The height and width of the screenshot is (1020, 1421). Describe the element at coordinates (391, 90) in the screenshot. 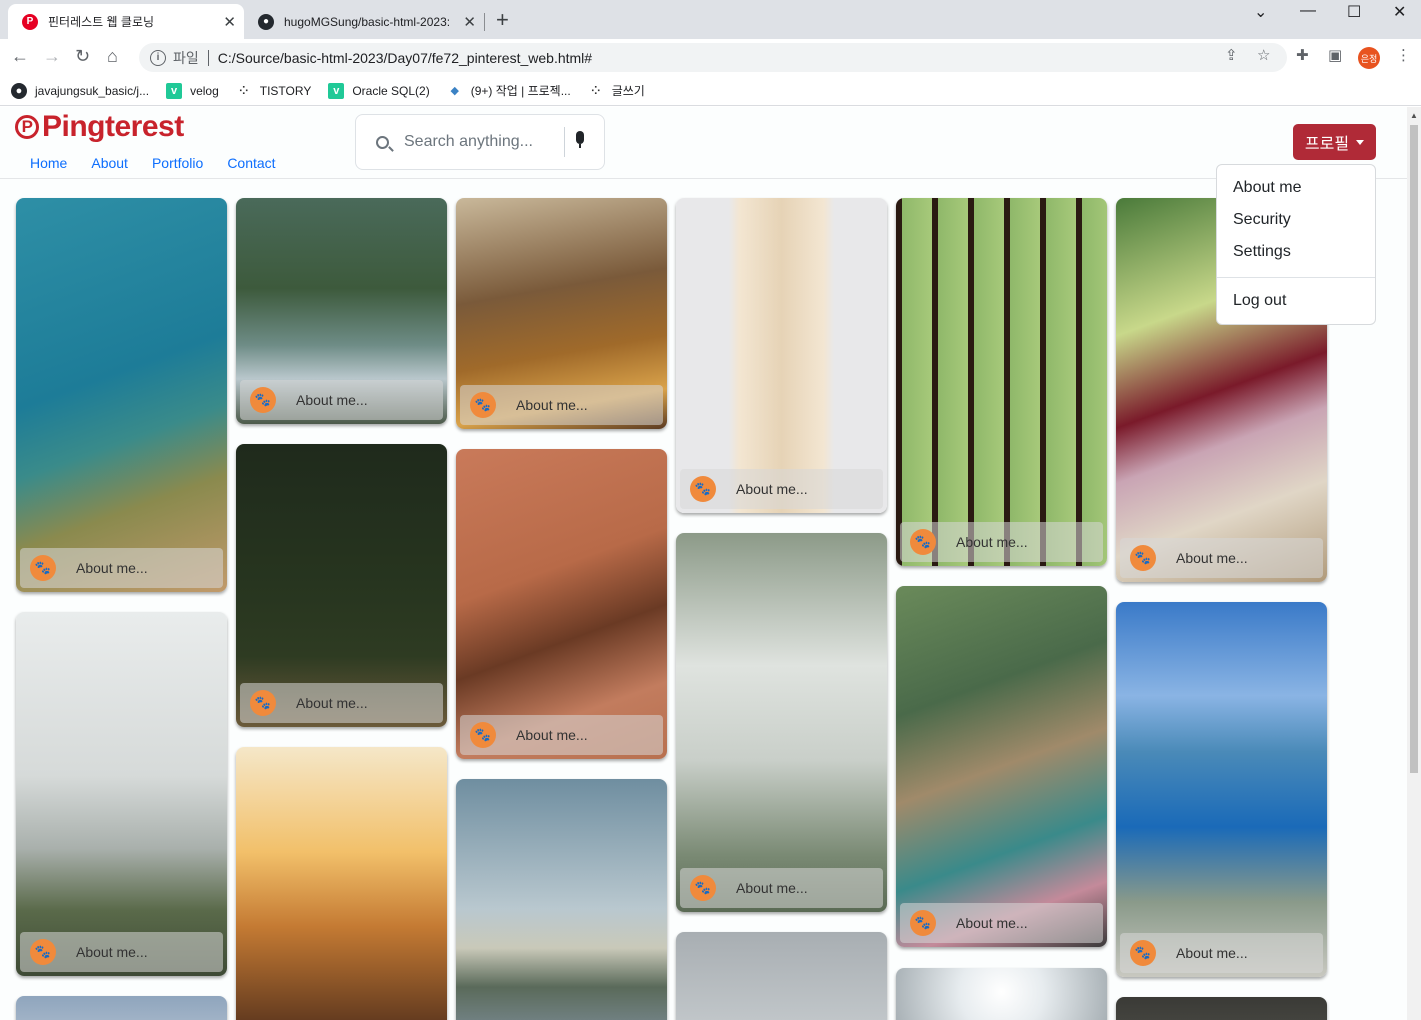

I see `bookmark-label: Oracle SQL(2)` at that location.